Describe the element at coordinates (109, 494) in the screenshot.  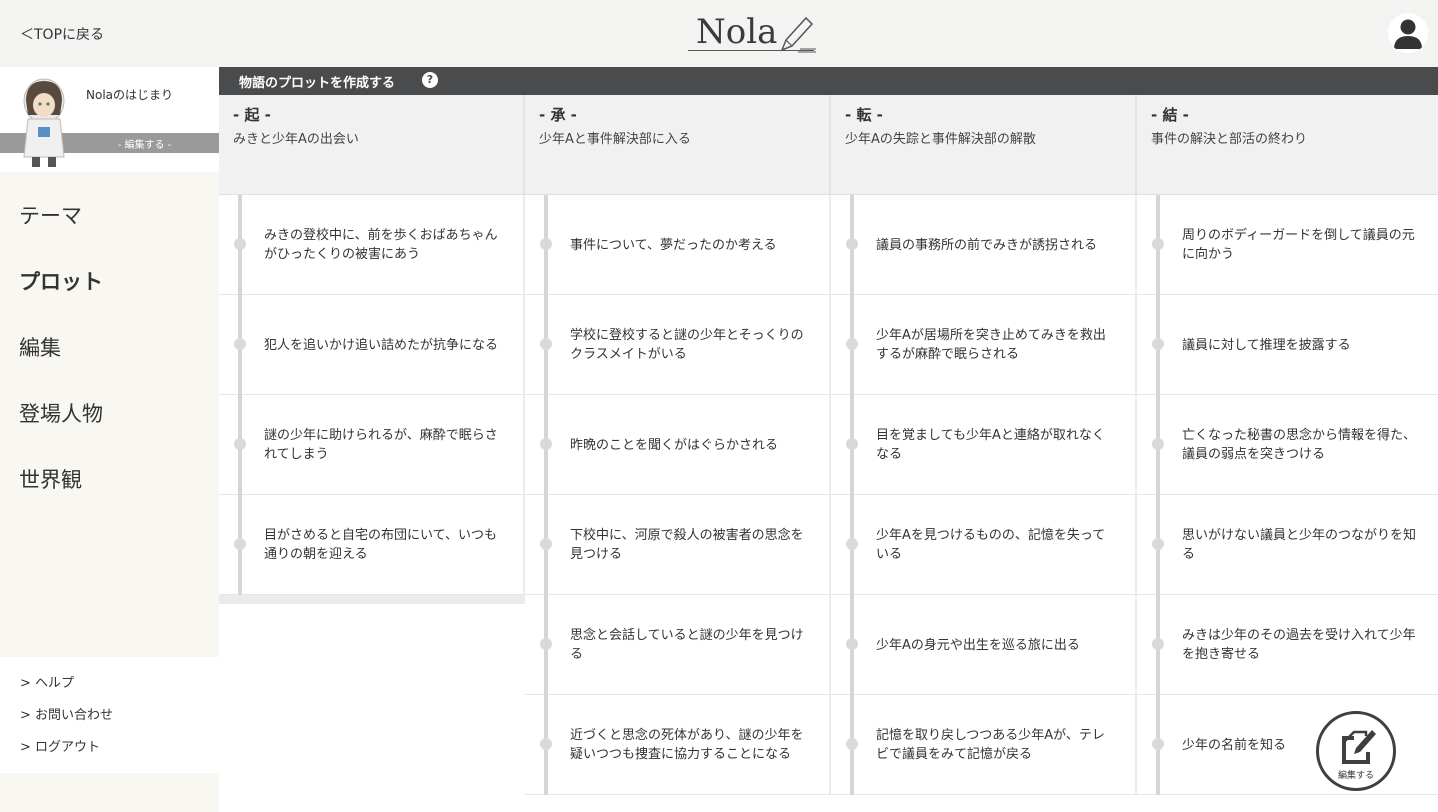
I see `sidebar-item-worldview: 世界観` at that location.